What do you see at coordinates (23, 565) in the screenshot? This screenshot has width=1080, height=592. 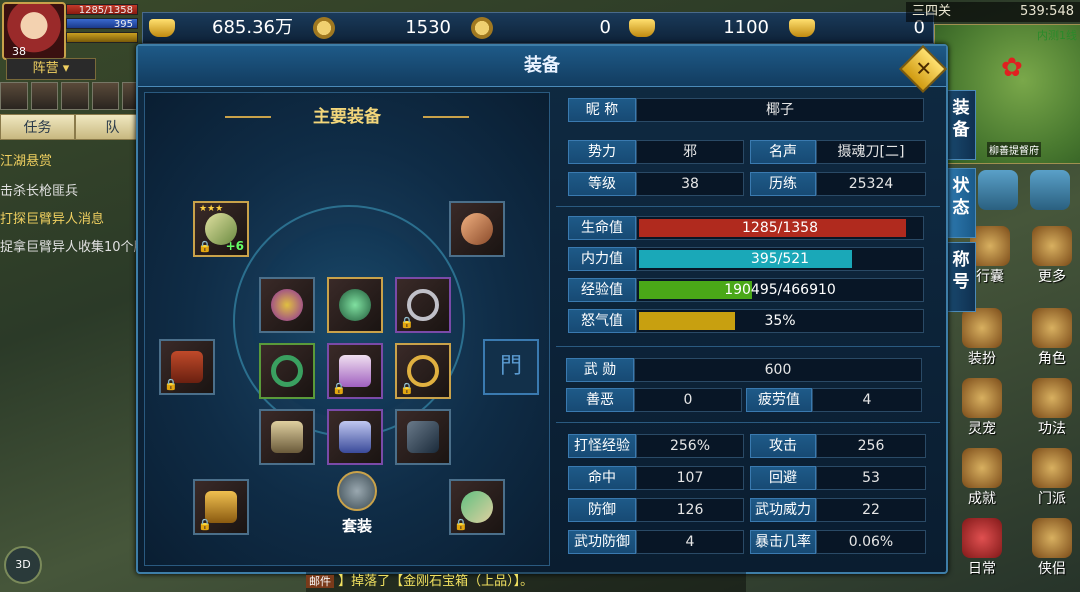 I see `3d-toggle-button: 3D` at bounding box center [23, 565].